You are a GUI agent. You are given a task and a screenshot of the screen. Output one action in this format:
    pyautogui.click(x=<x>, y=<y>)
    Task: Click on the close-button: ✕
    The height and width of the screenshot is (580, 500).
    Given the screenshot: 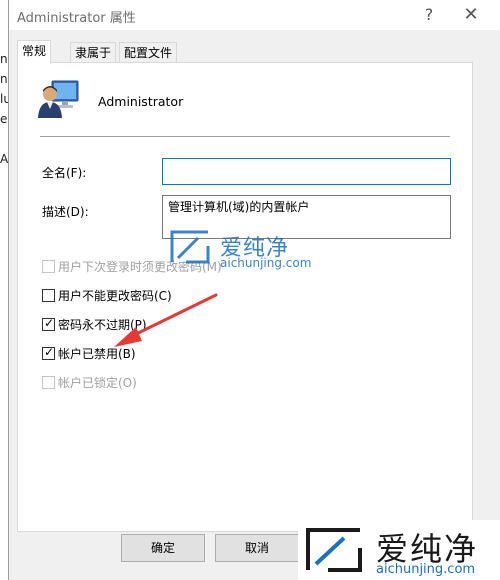 What is the action you would take?
    pyautogui.click(x=471, y=15)
    